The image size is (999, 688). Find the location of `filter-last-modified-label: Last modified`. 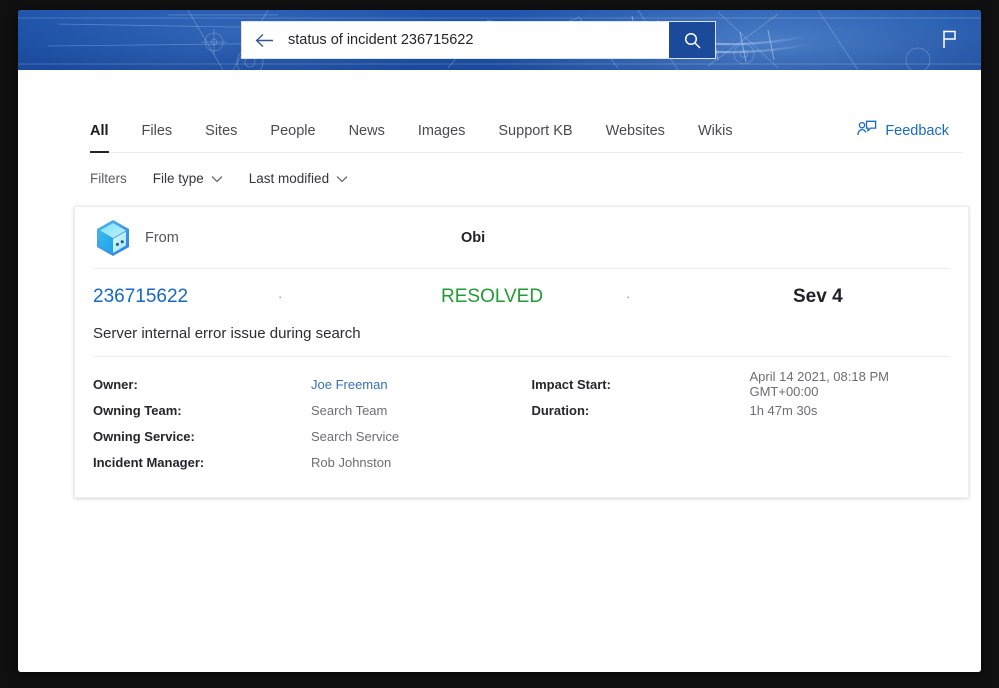

filter-last-modified-label: Last modified is located at coordinates (289, 178).